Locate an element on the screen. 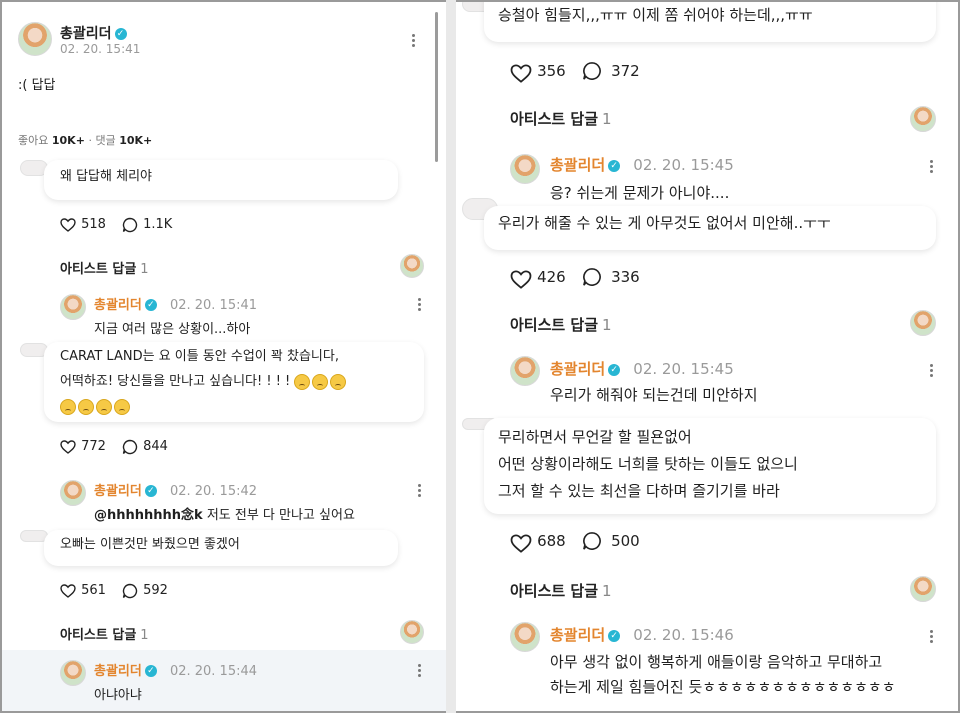  like-count: 688 is located at coordinates (551, 540).